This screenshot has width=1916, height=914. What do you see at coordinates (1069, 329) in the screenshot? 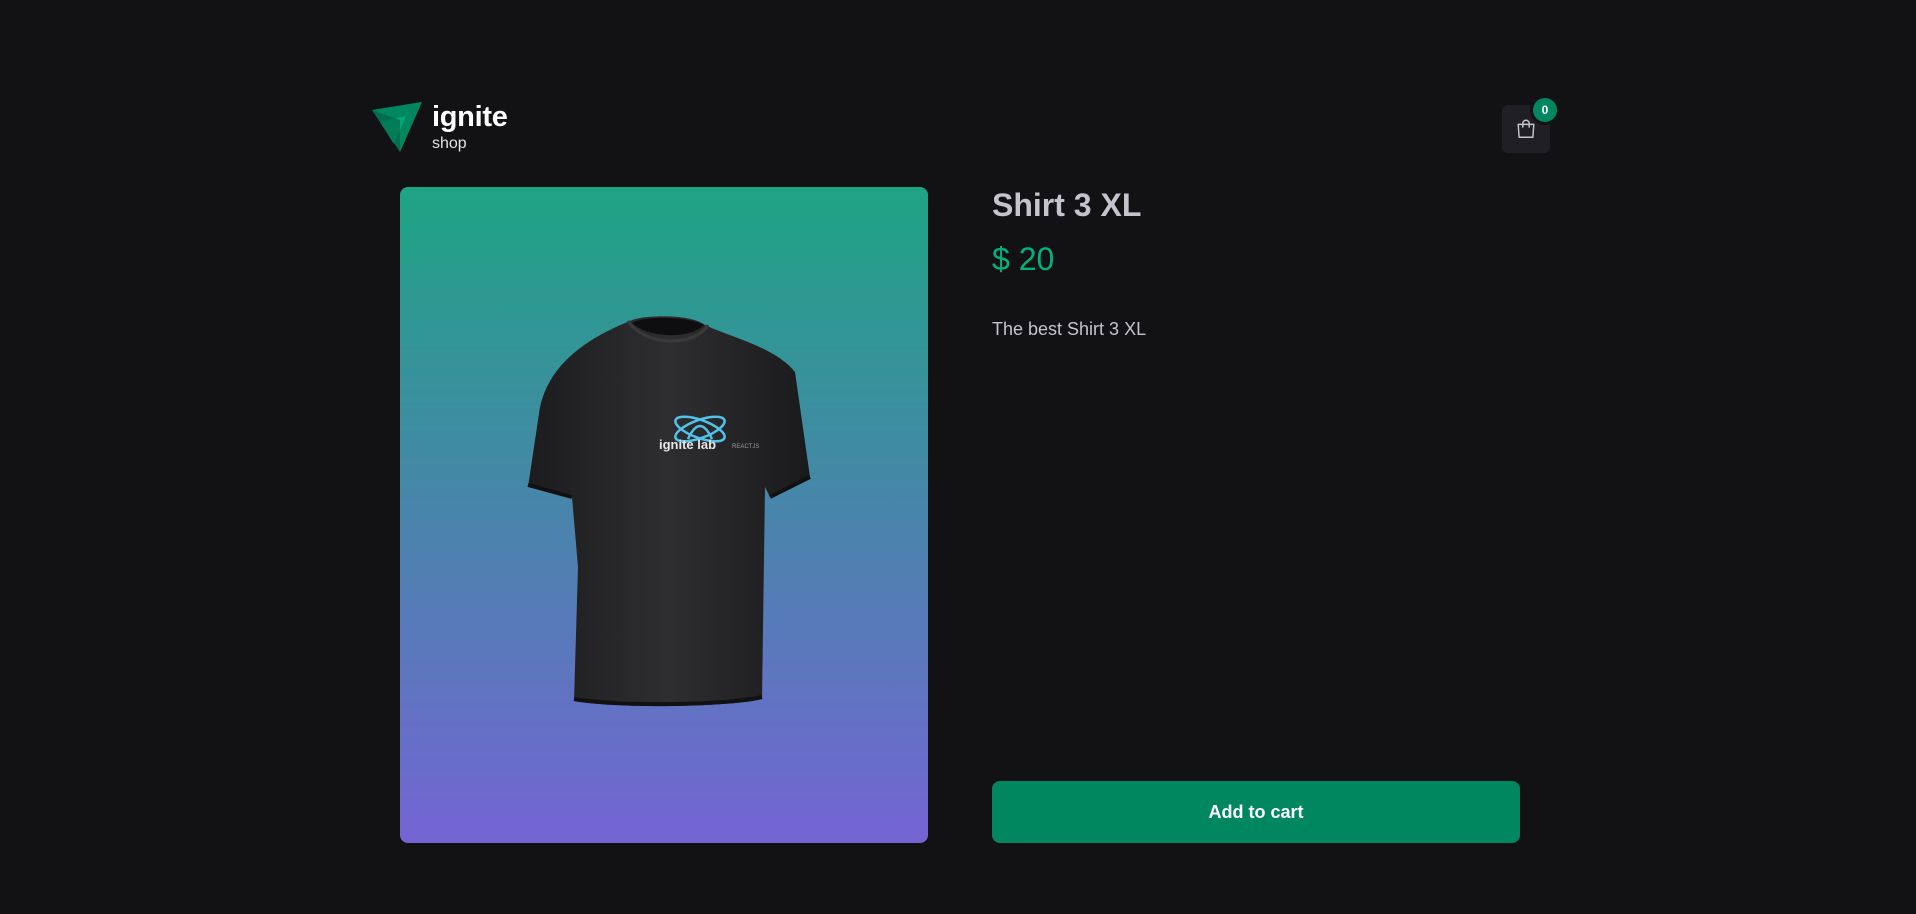
I see `product-description: The best Shirt 3 XL` at bounding box center [1069, 329].